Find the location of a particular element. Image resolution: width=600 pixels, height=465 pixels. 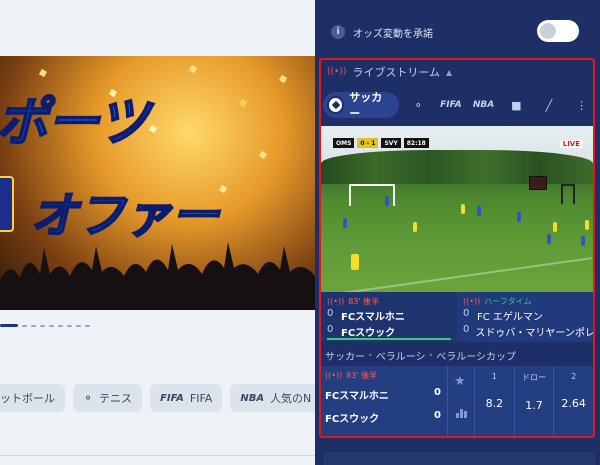

odds-value: 8.2 is located at coordinates (494, 403).